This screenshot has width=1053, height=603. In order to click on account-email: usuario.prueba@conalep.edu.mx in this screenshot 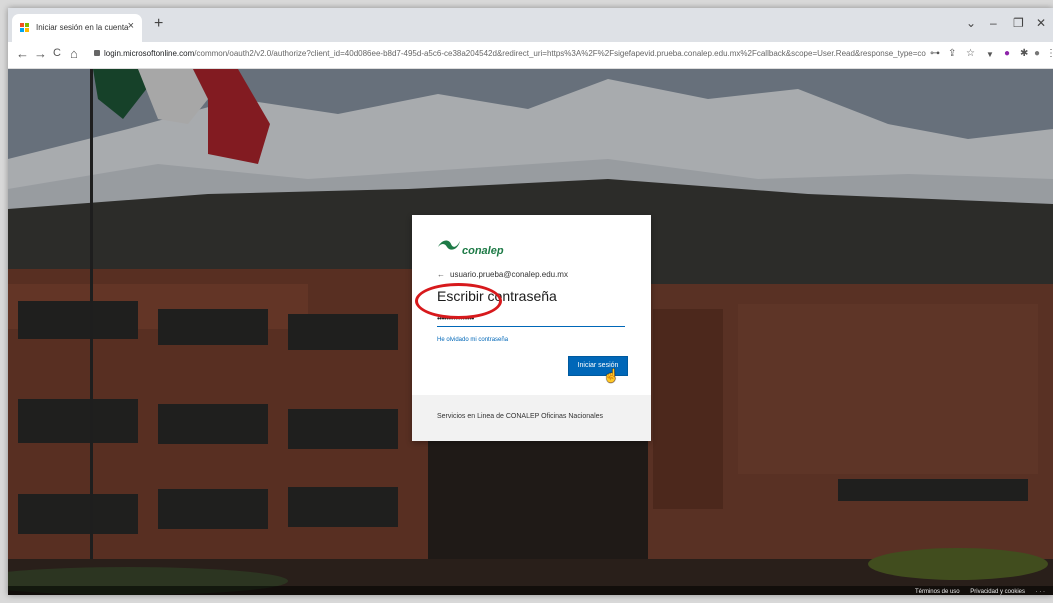, I will do `click(509, 274)`.